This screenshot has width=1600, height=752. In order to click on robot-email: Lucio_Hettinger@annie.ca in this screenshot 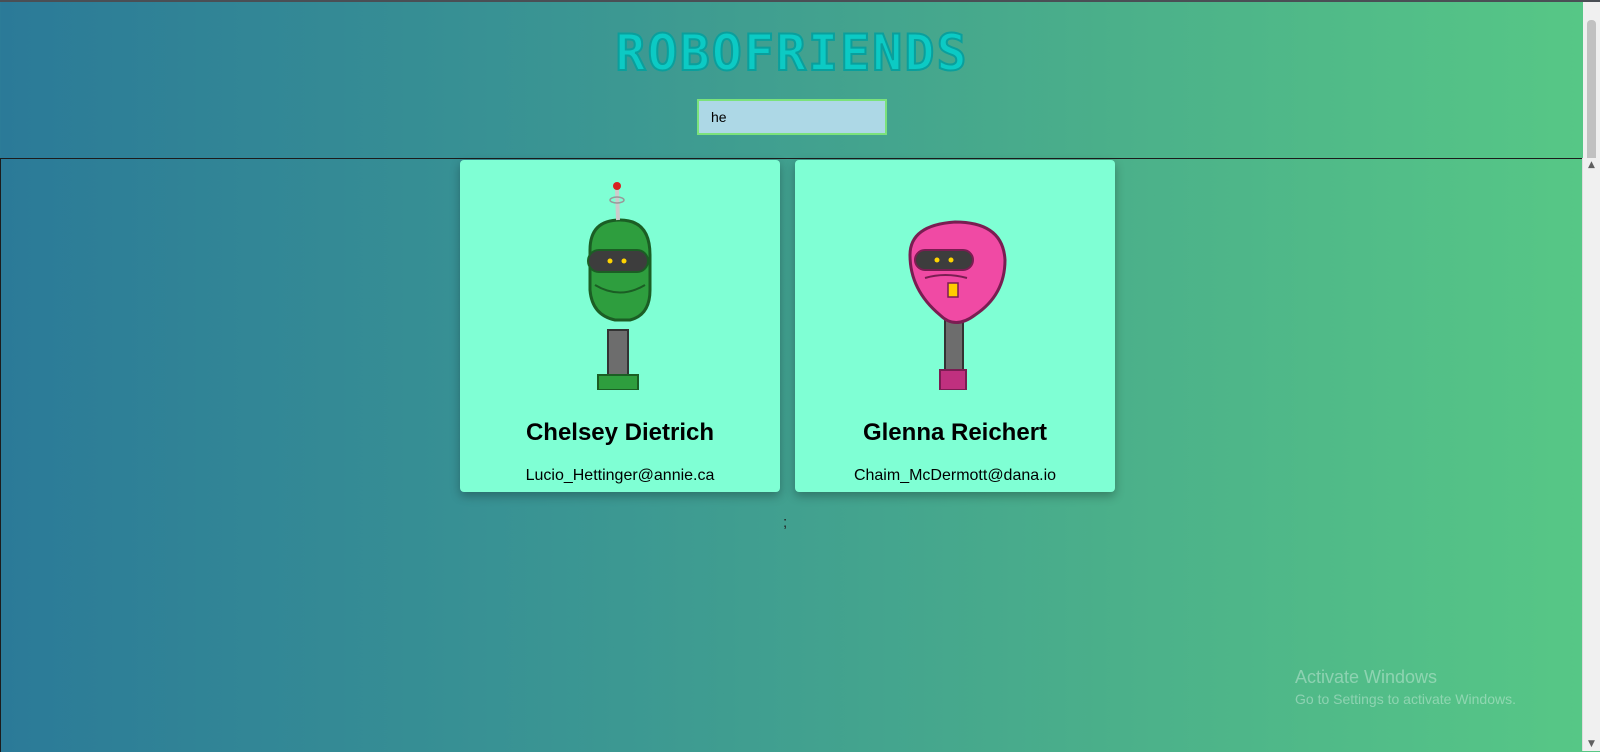, I will do `click(620, 475)`.